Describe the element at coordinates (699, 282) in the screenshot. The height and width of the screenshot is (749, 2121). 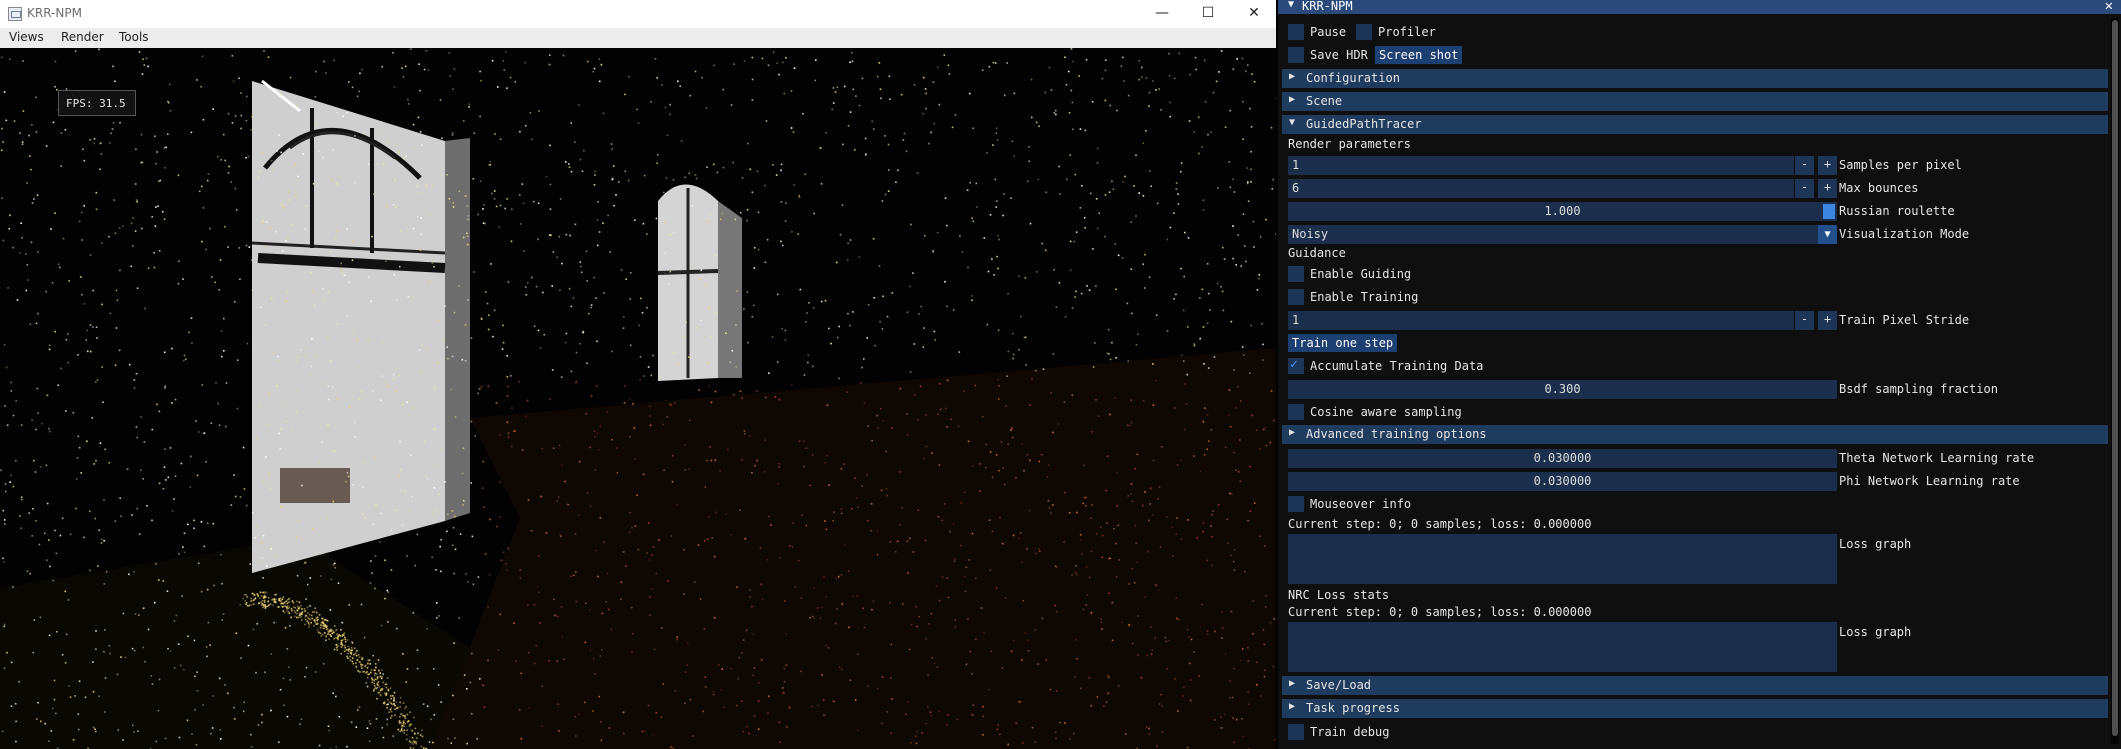
I see `small-window-light` at that location.